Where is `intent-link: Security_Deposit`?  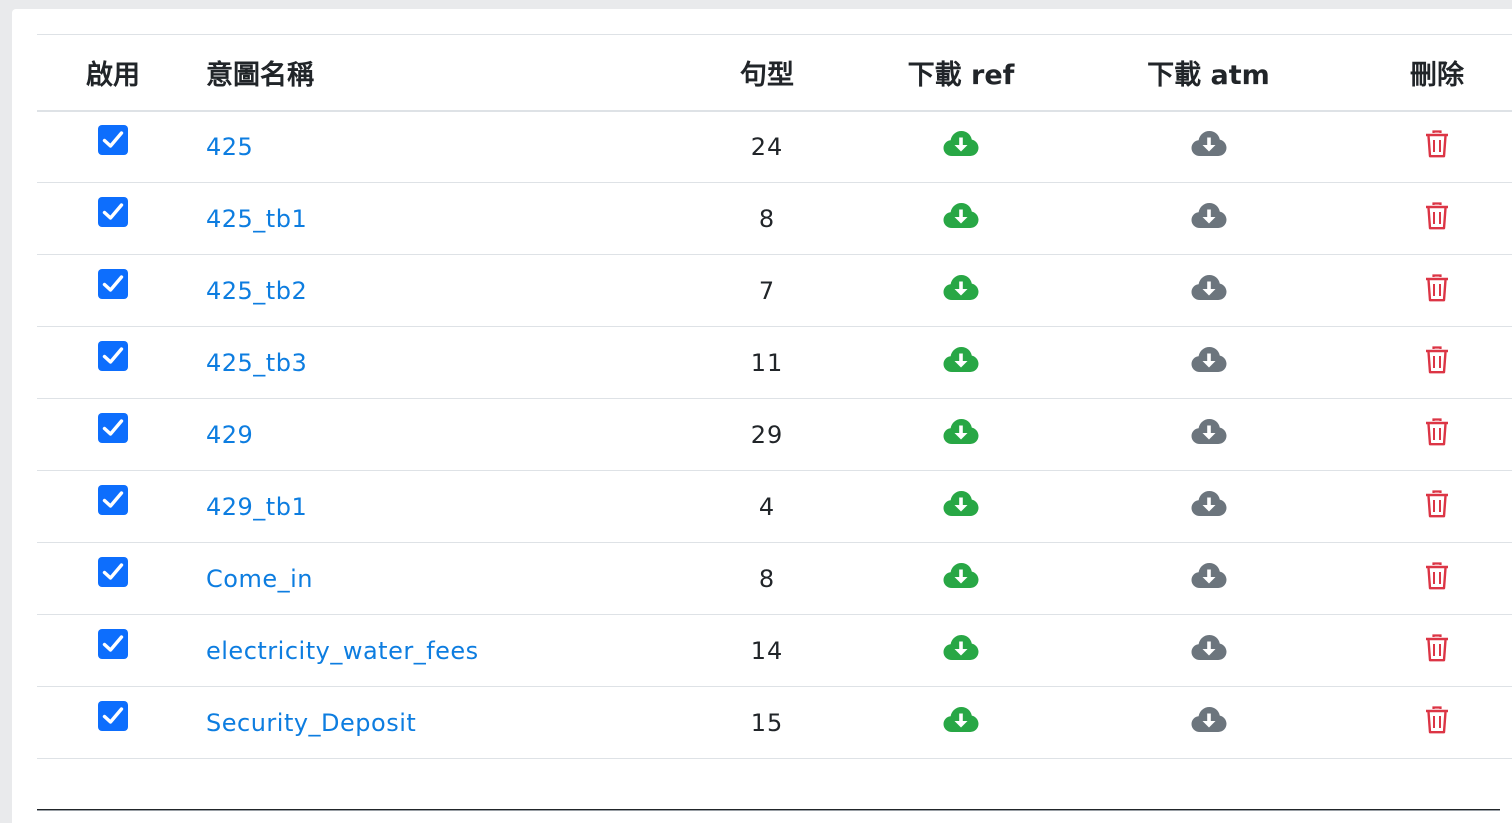
intent-link: Security_Deposit is located at coordinates (311, 723).